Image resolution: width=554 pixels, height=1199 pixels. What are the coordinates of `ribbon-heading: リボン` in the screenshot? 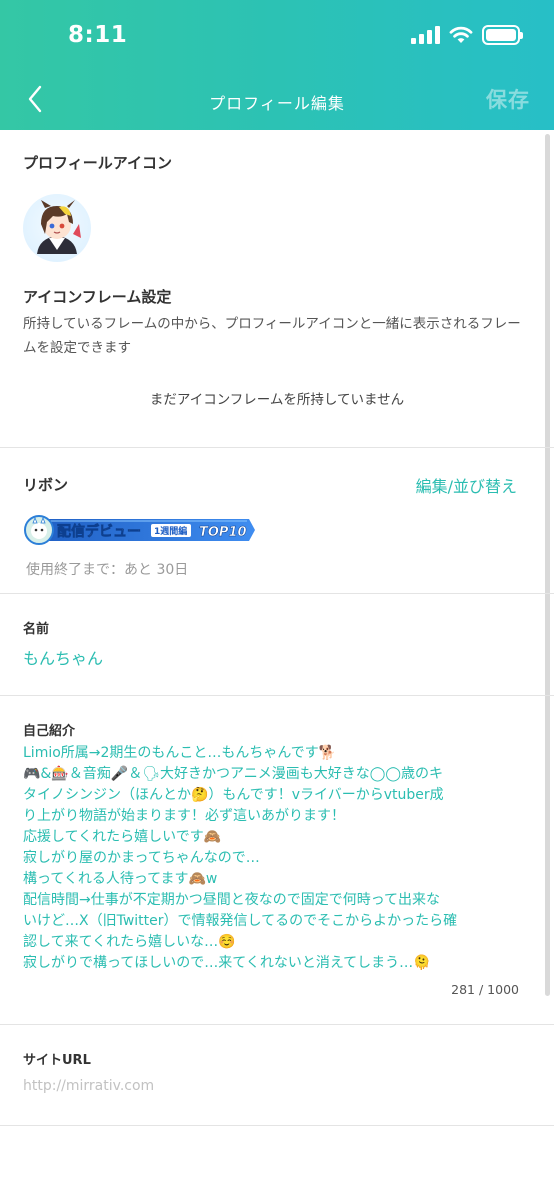 It's located at (46, 485).